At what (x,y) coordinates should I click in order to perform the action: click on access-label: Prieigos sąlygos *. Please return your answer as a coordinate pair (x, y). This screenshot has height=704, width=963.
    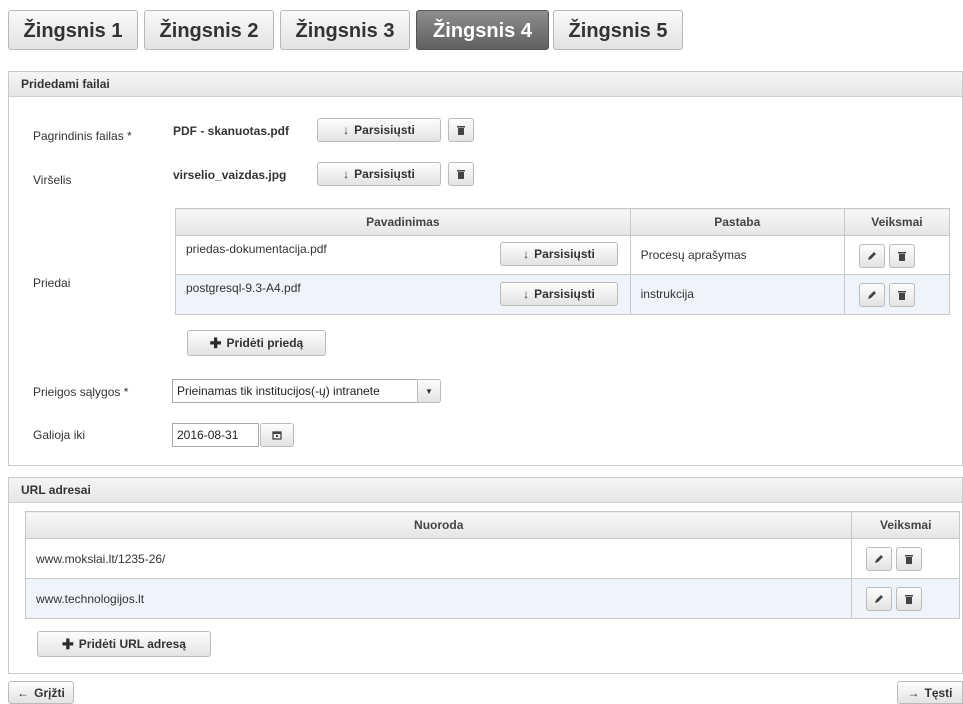
    Looking at the image, I should click on (81, 392).